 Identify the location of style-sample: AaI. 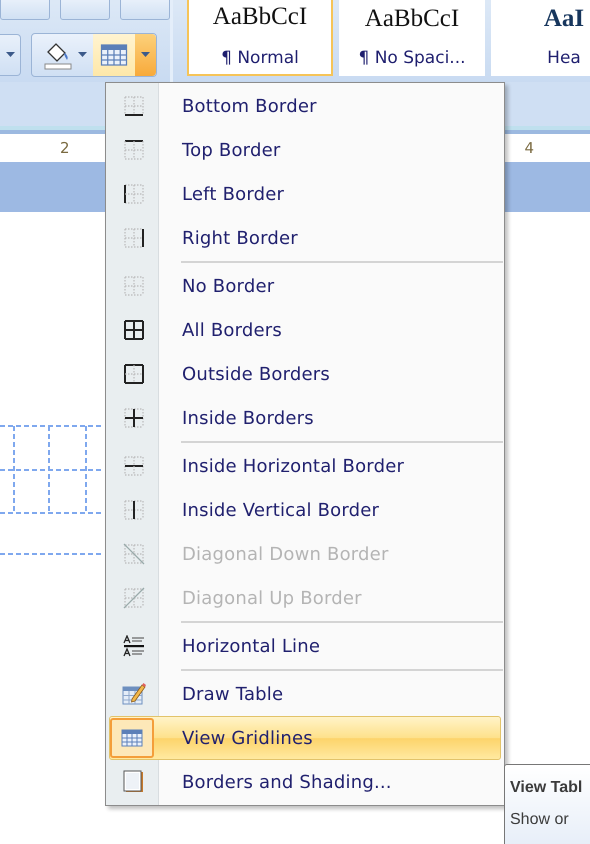
(564, 19).